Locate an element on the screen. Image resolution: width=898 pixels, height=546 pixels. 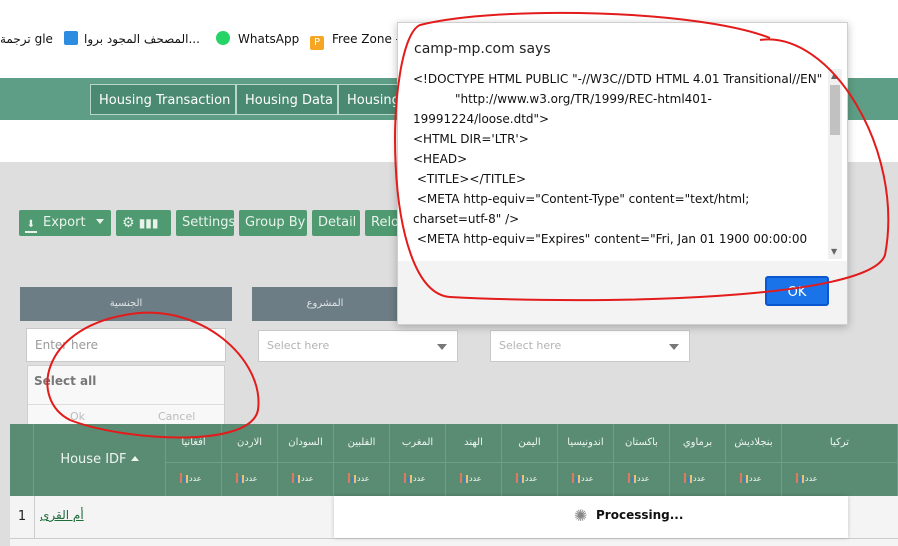
annotation-circle-dropdown is located at coordinates (153, 375).